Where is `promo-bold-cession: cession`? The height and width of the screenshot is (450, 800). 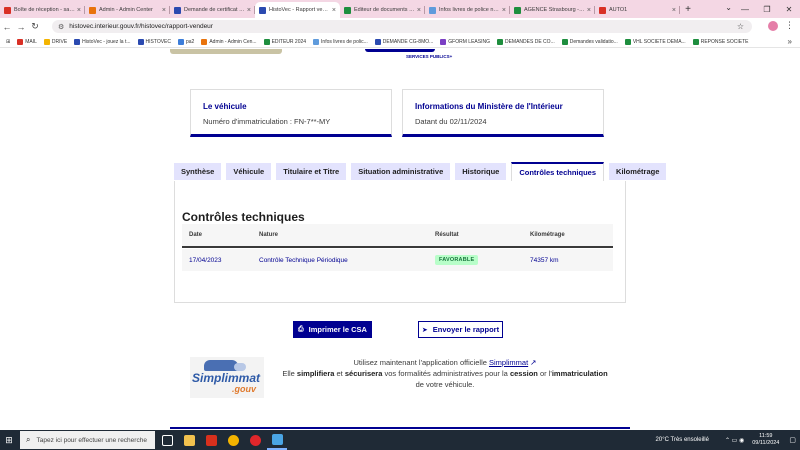 promo-bold-cession: cession is located at coordinates (523, 373).